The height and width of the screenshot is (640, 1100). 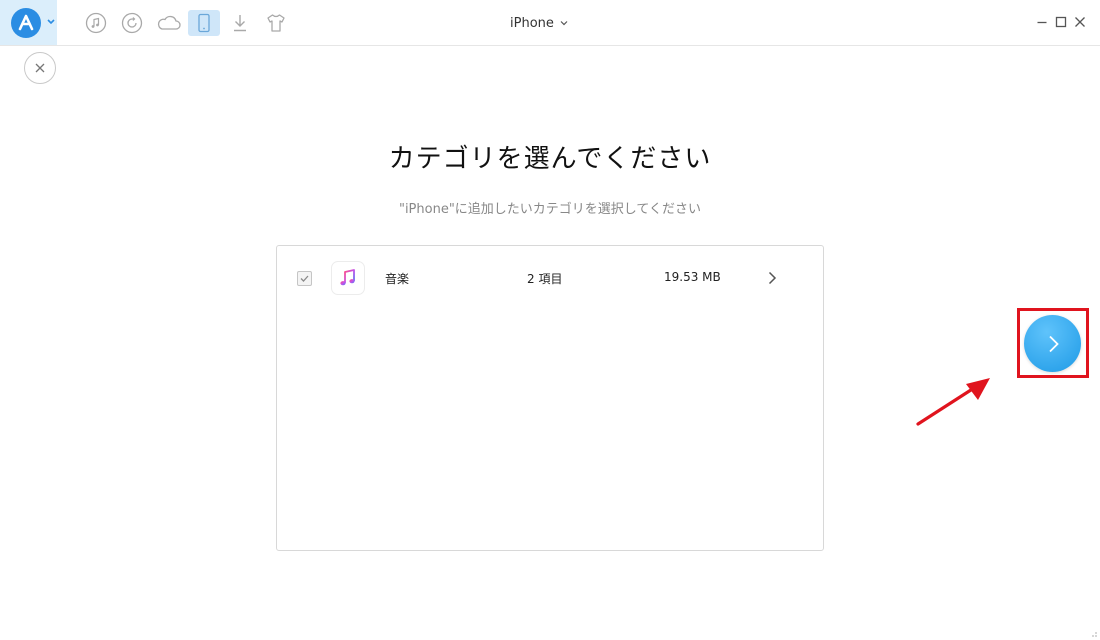 I want to click on maximize-icon, so click(x=1061, y=22).